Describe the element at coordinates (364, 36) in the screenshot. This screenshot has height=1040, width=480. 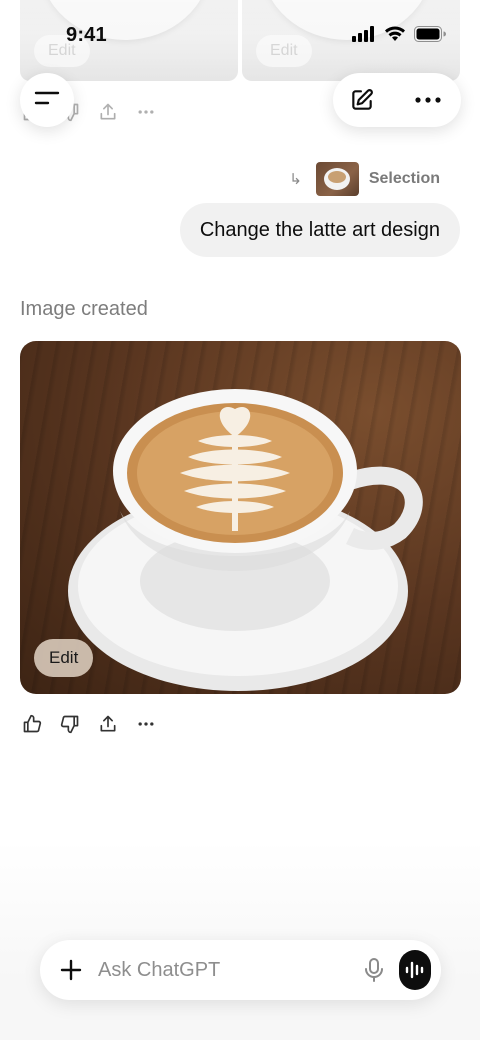
I see `cellular-signal-icon` at that location.